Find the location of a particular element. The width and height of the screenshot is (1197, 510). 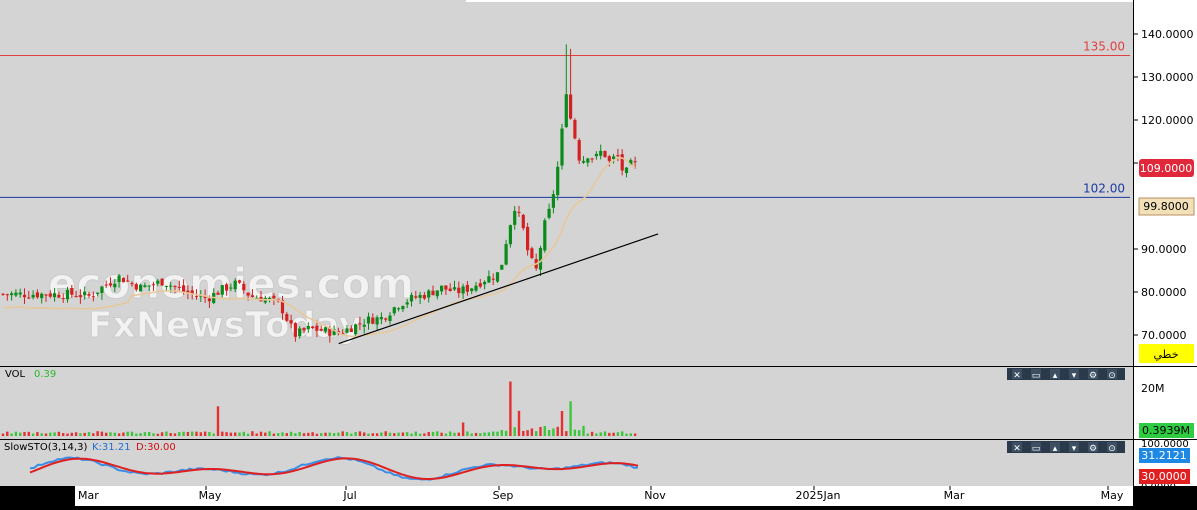

window-icon-glyph: ▭ is located at coordinates (1036, 449).